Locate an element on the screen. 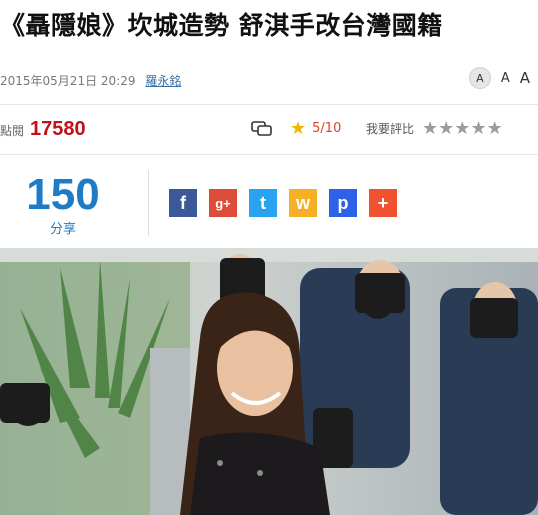 Image resolution: width=538 pixels, height=515 pixels. rate-me-label: 我要評比 is located at coordinates (390, 129).